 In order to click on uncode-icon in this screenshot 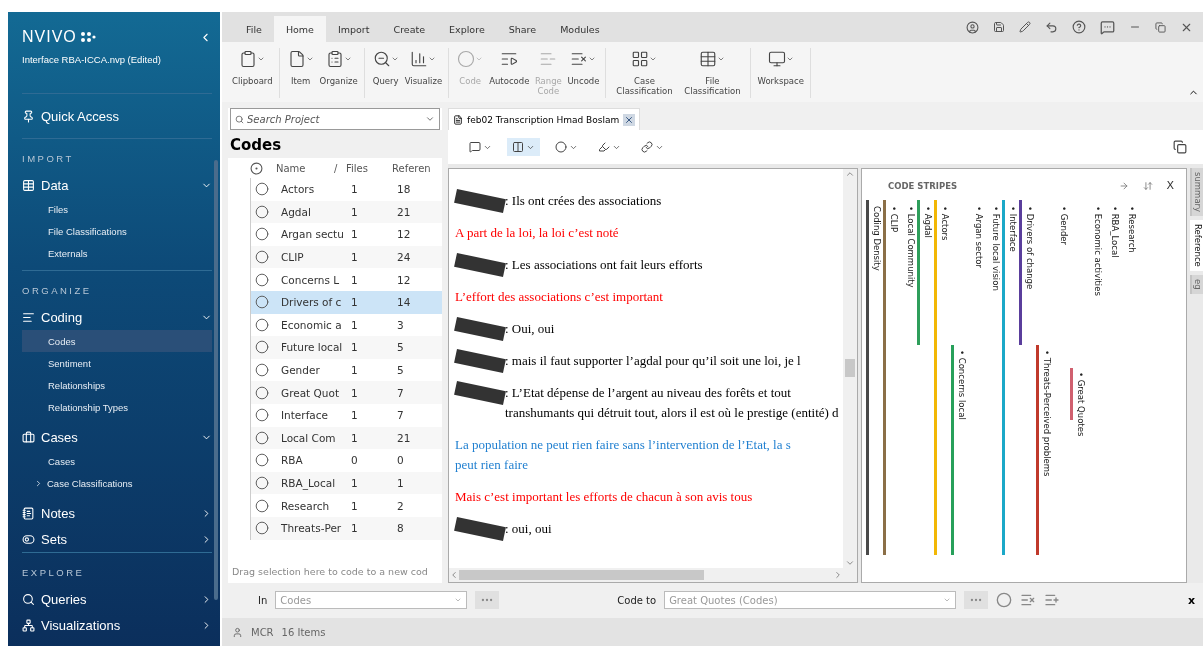, I will do `click(1028, 600)`.